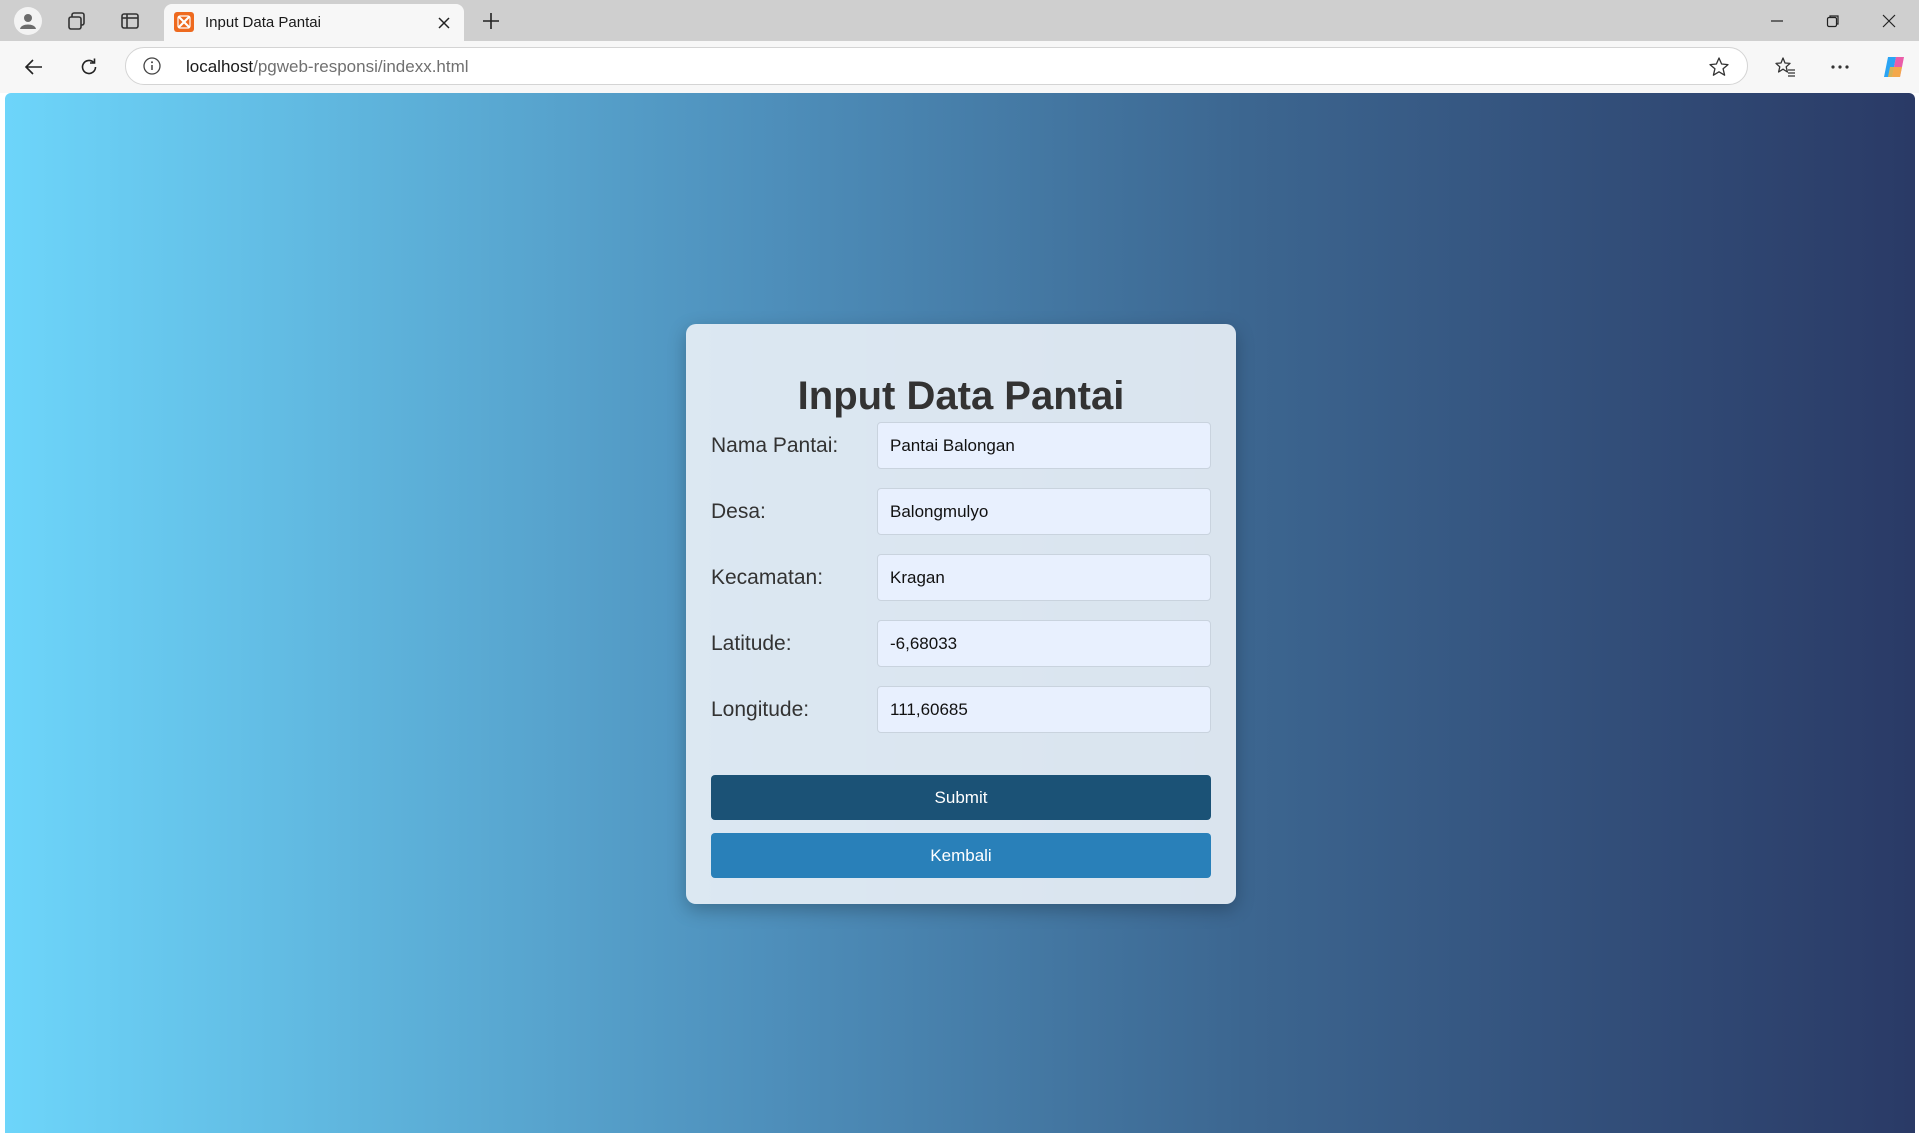 The image size is (1919, 1133). What do you see at coordinates (1044, 643) in the screenshot?
I see `latitude-input` at bounding box center [1044, 643].